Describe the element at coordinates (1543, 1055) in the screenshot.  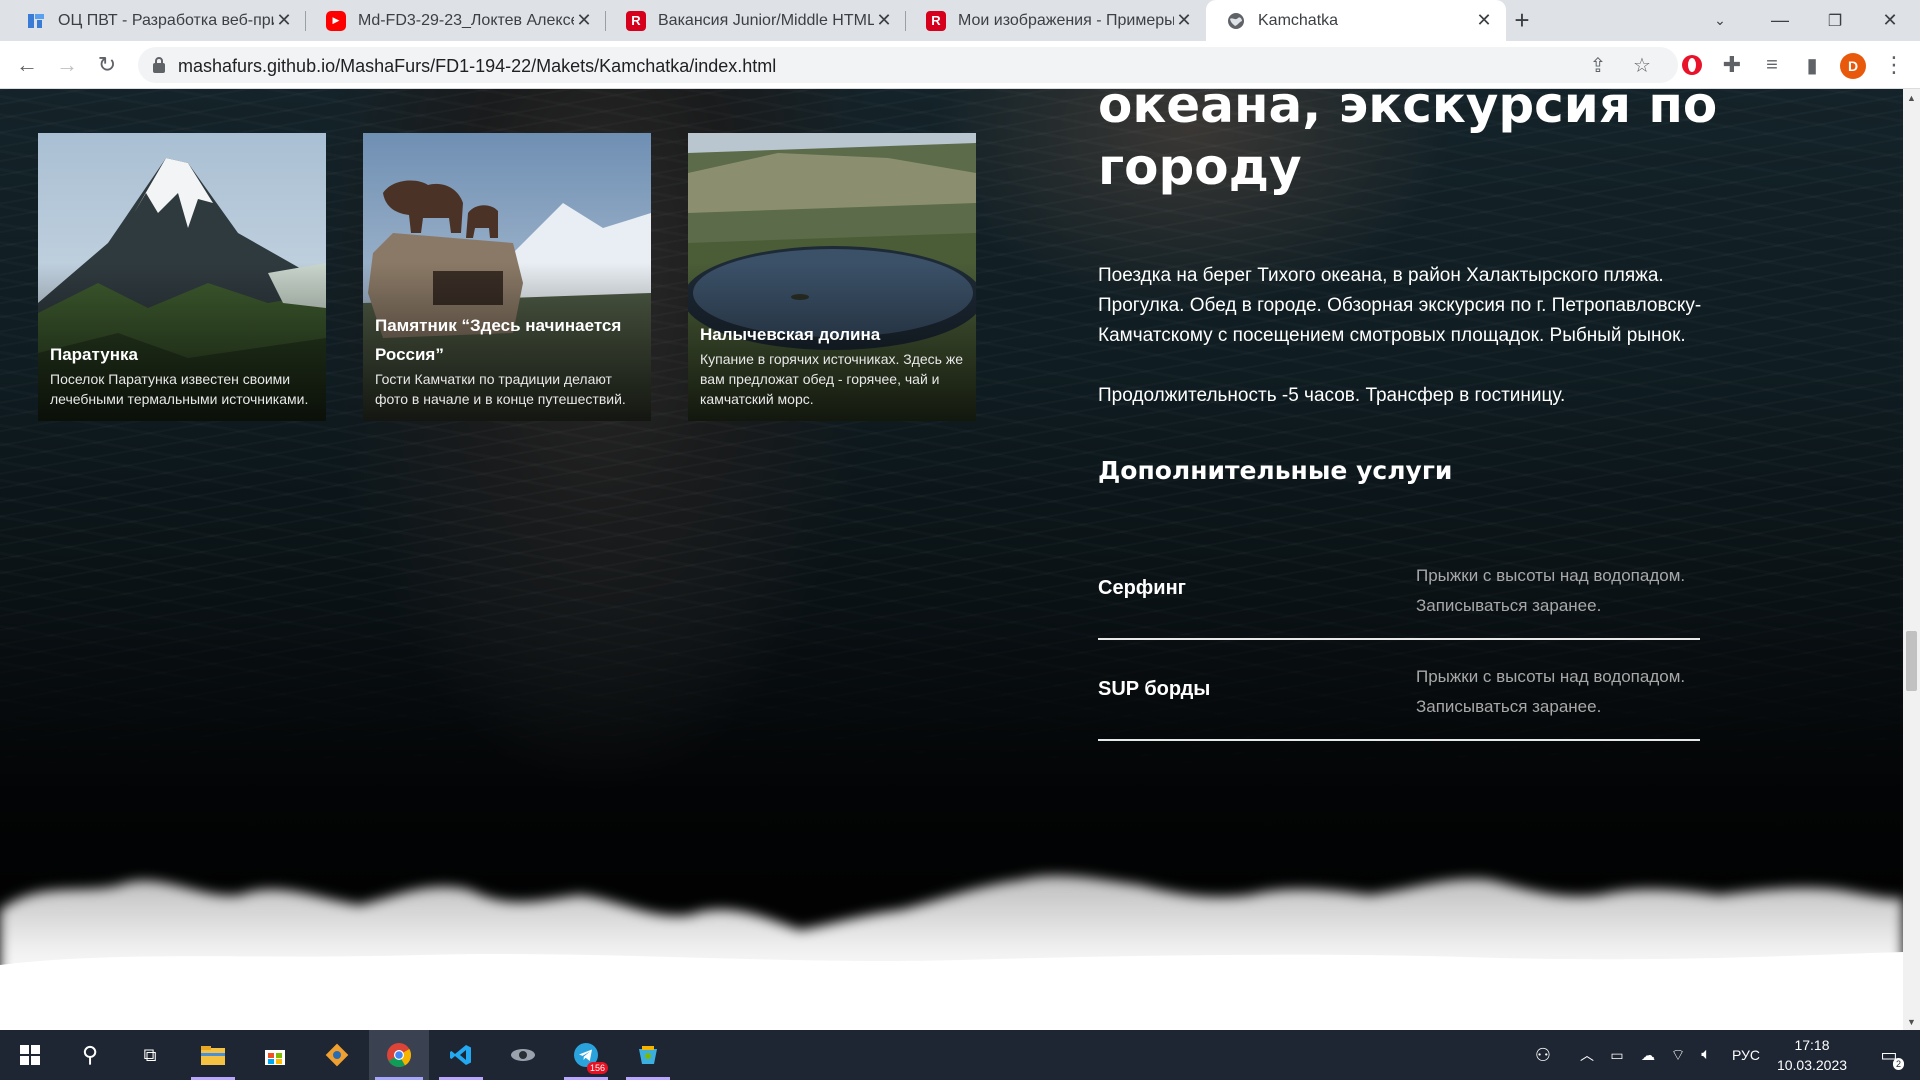
I see `people-icon: ⚇` at that location.